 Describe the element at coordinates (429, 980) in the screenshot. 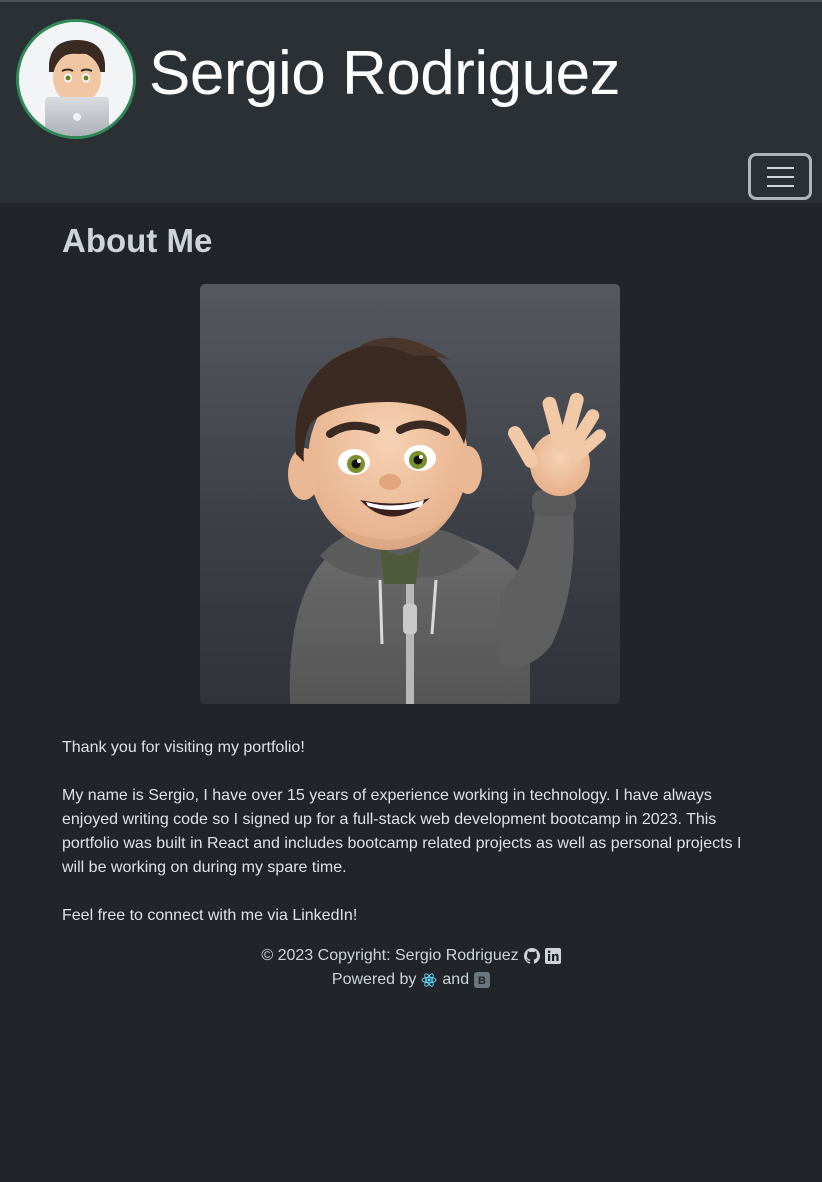

I see `react-icon` at that location.